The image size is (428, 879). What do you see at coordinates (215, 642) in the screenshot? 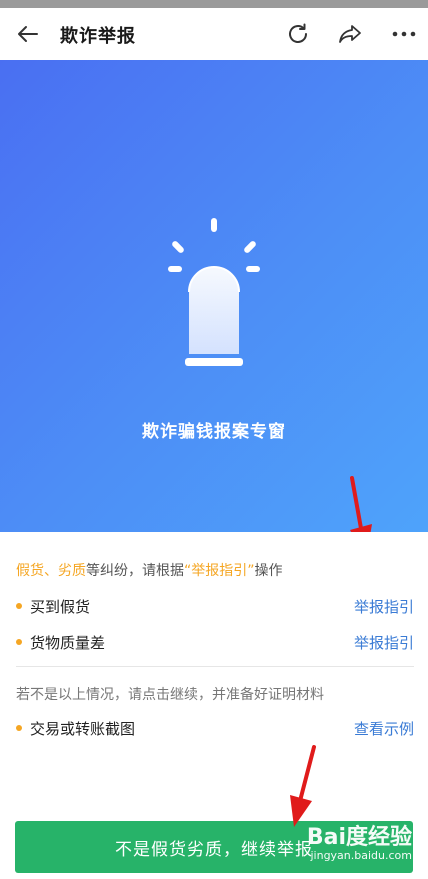
I see `list-item: 货物质量差 举报指引` at bounding box center [215, 642].